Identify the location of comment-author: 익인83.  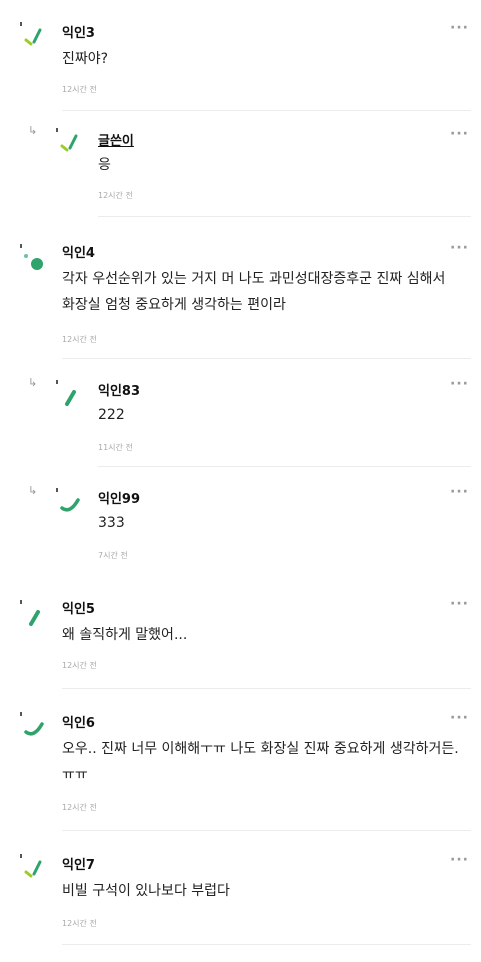
(119, 389).